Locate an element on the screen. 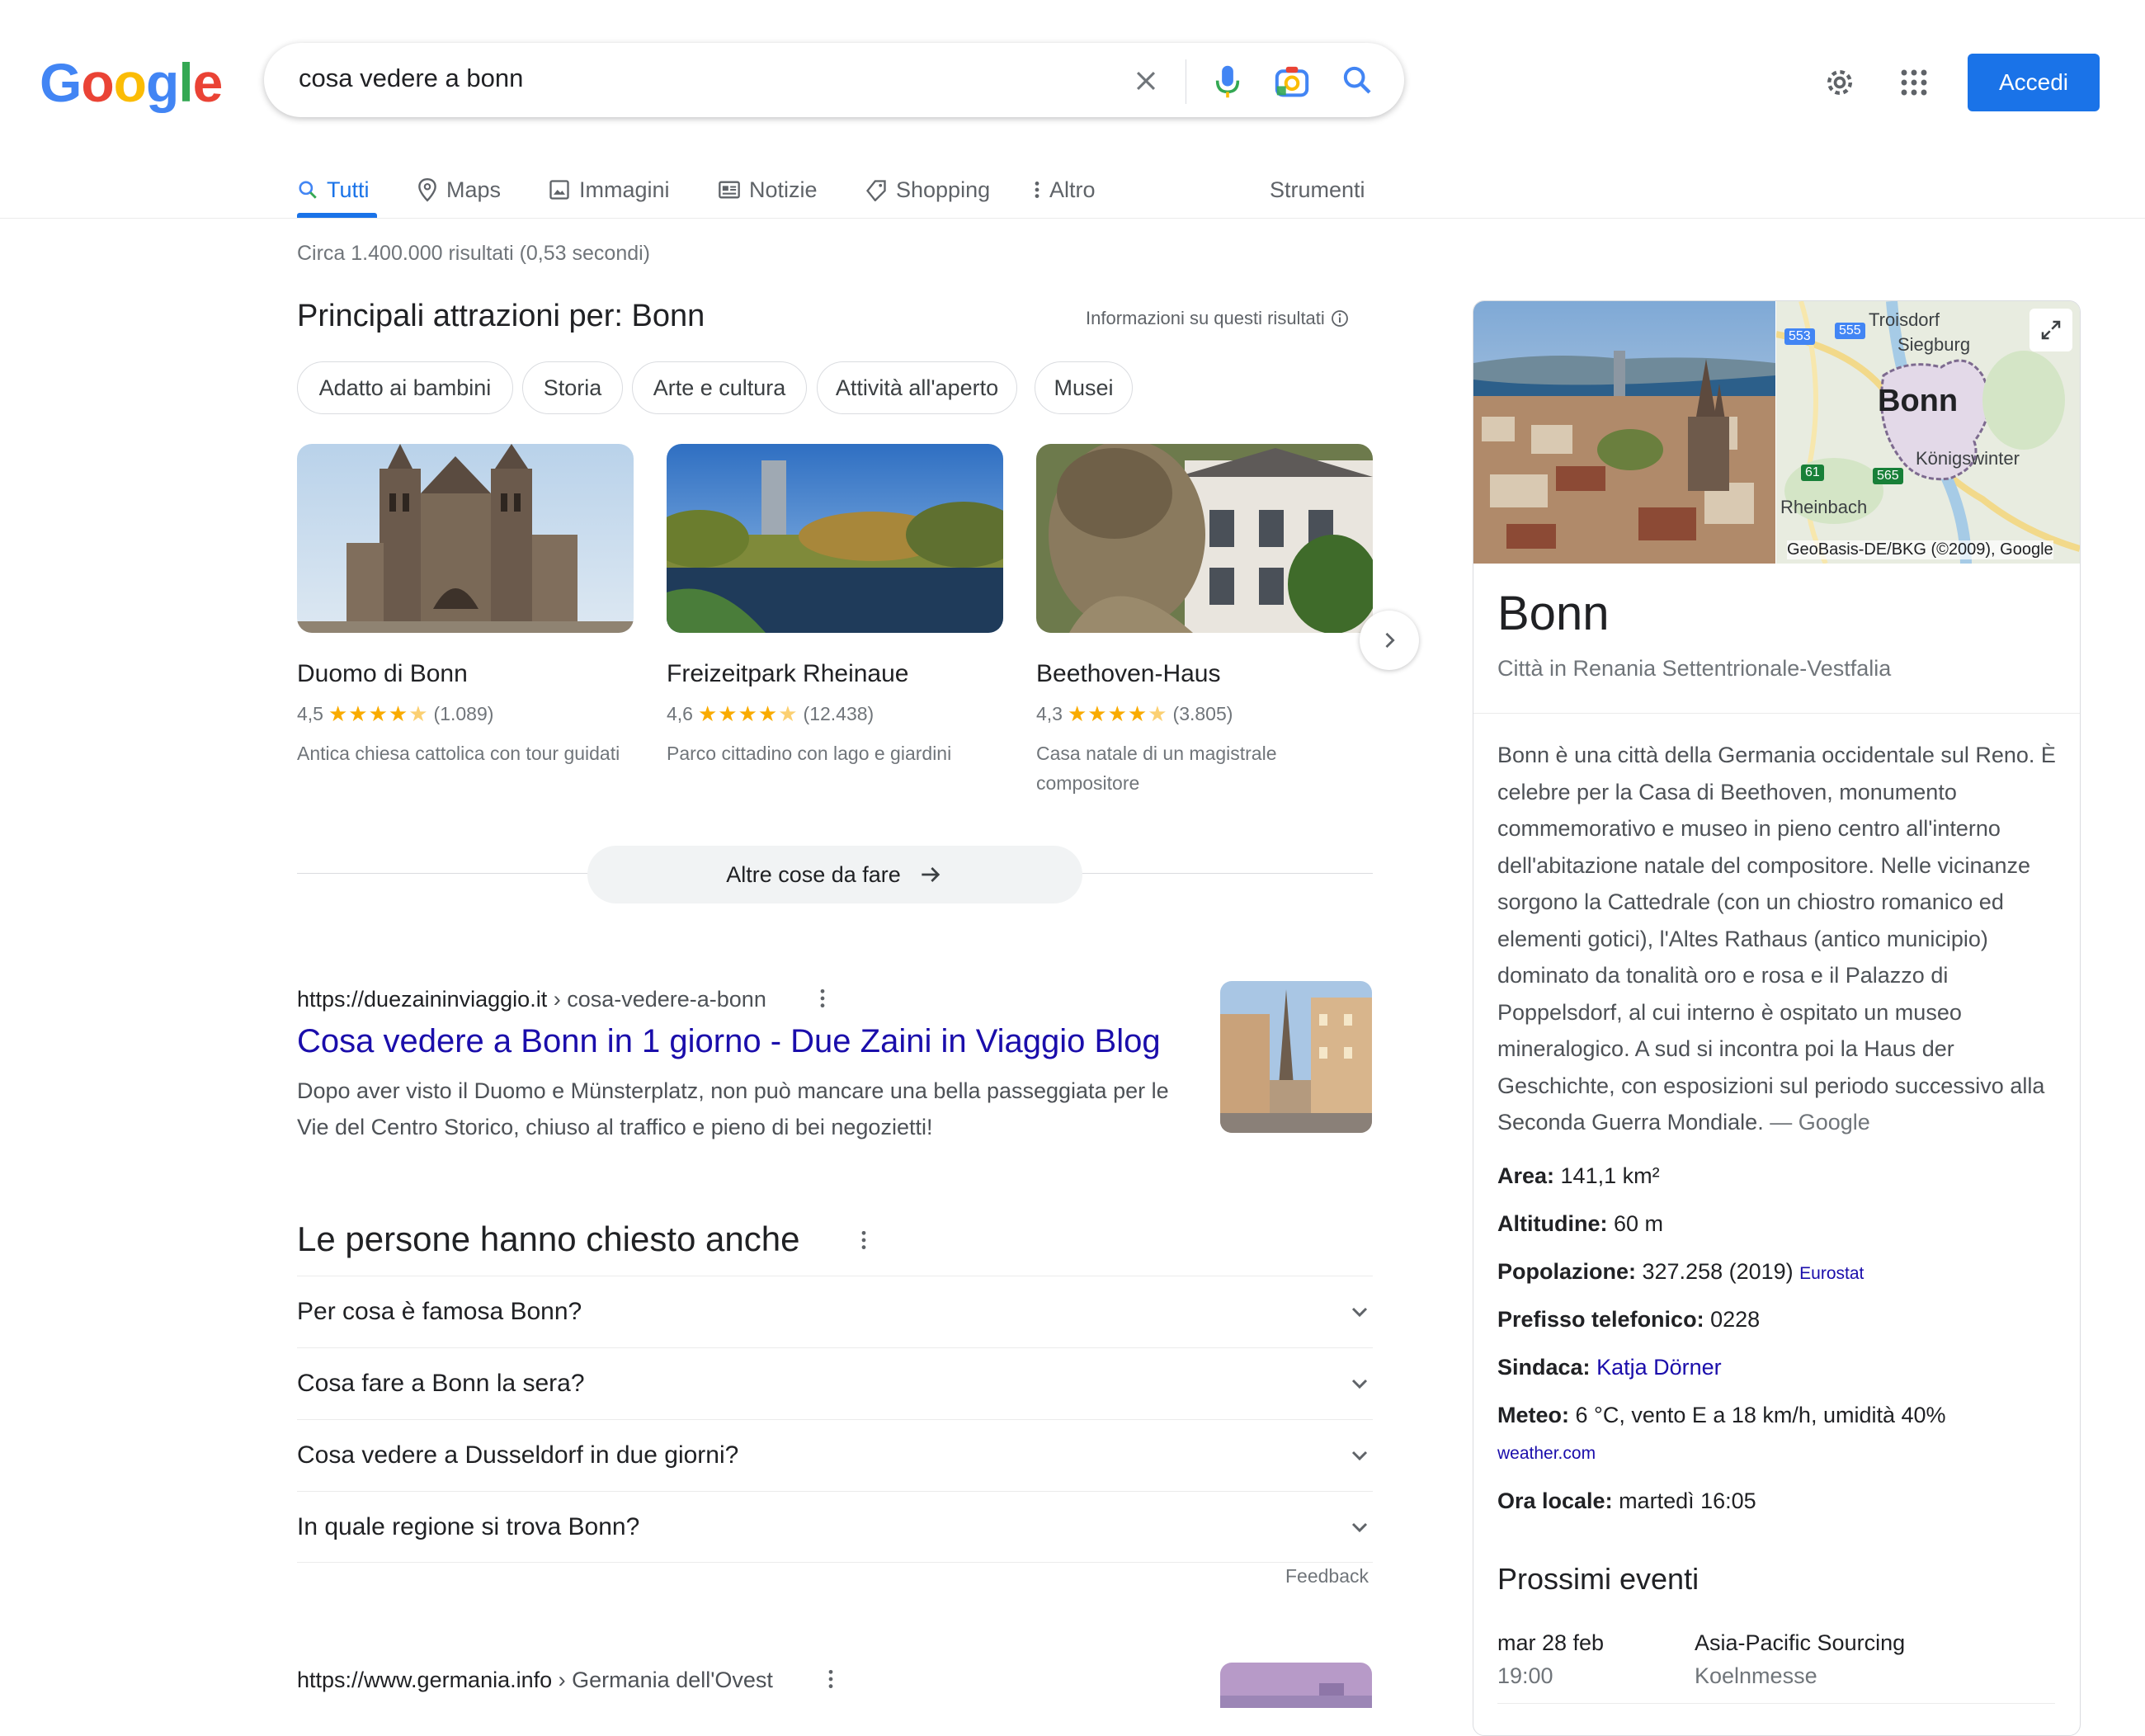  kp-title: Bonn is located at coordinates (1553, 613).